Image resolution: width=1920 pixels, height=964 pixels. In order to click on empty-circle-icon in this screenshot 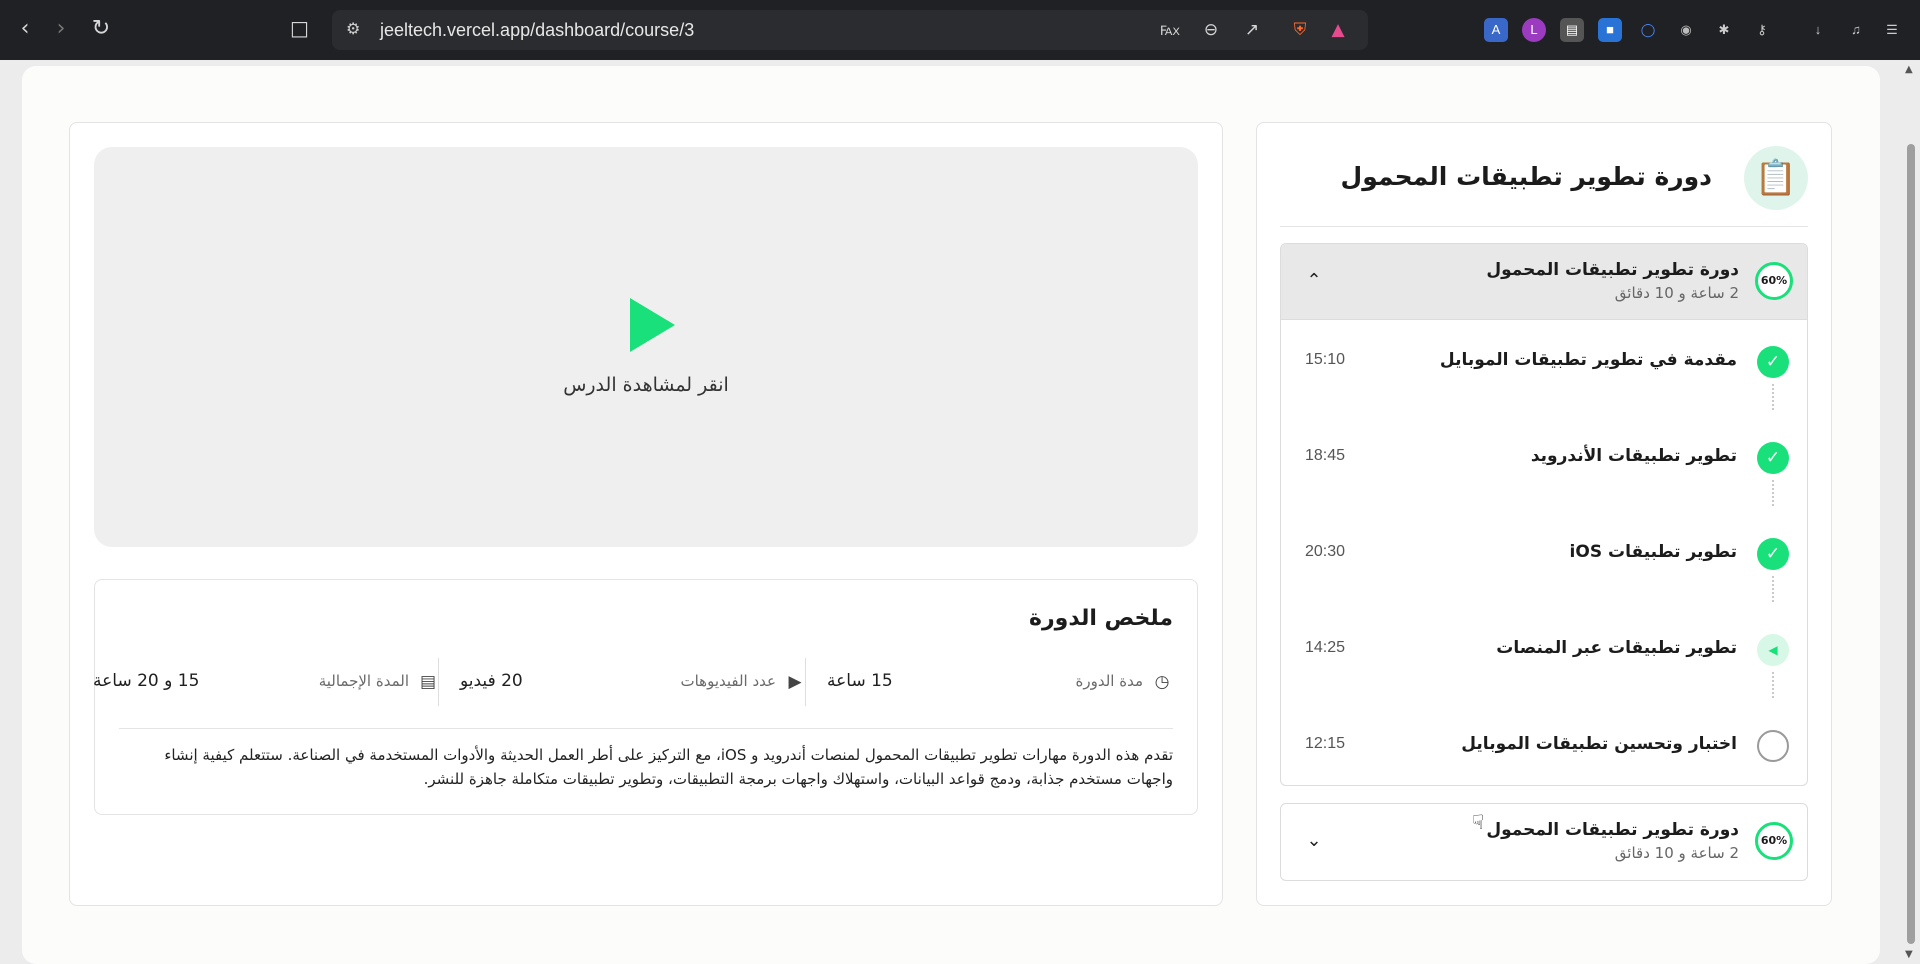, I will do `click(1773, 746)`.